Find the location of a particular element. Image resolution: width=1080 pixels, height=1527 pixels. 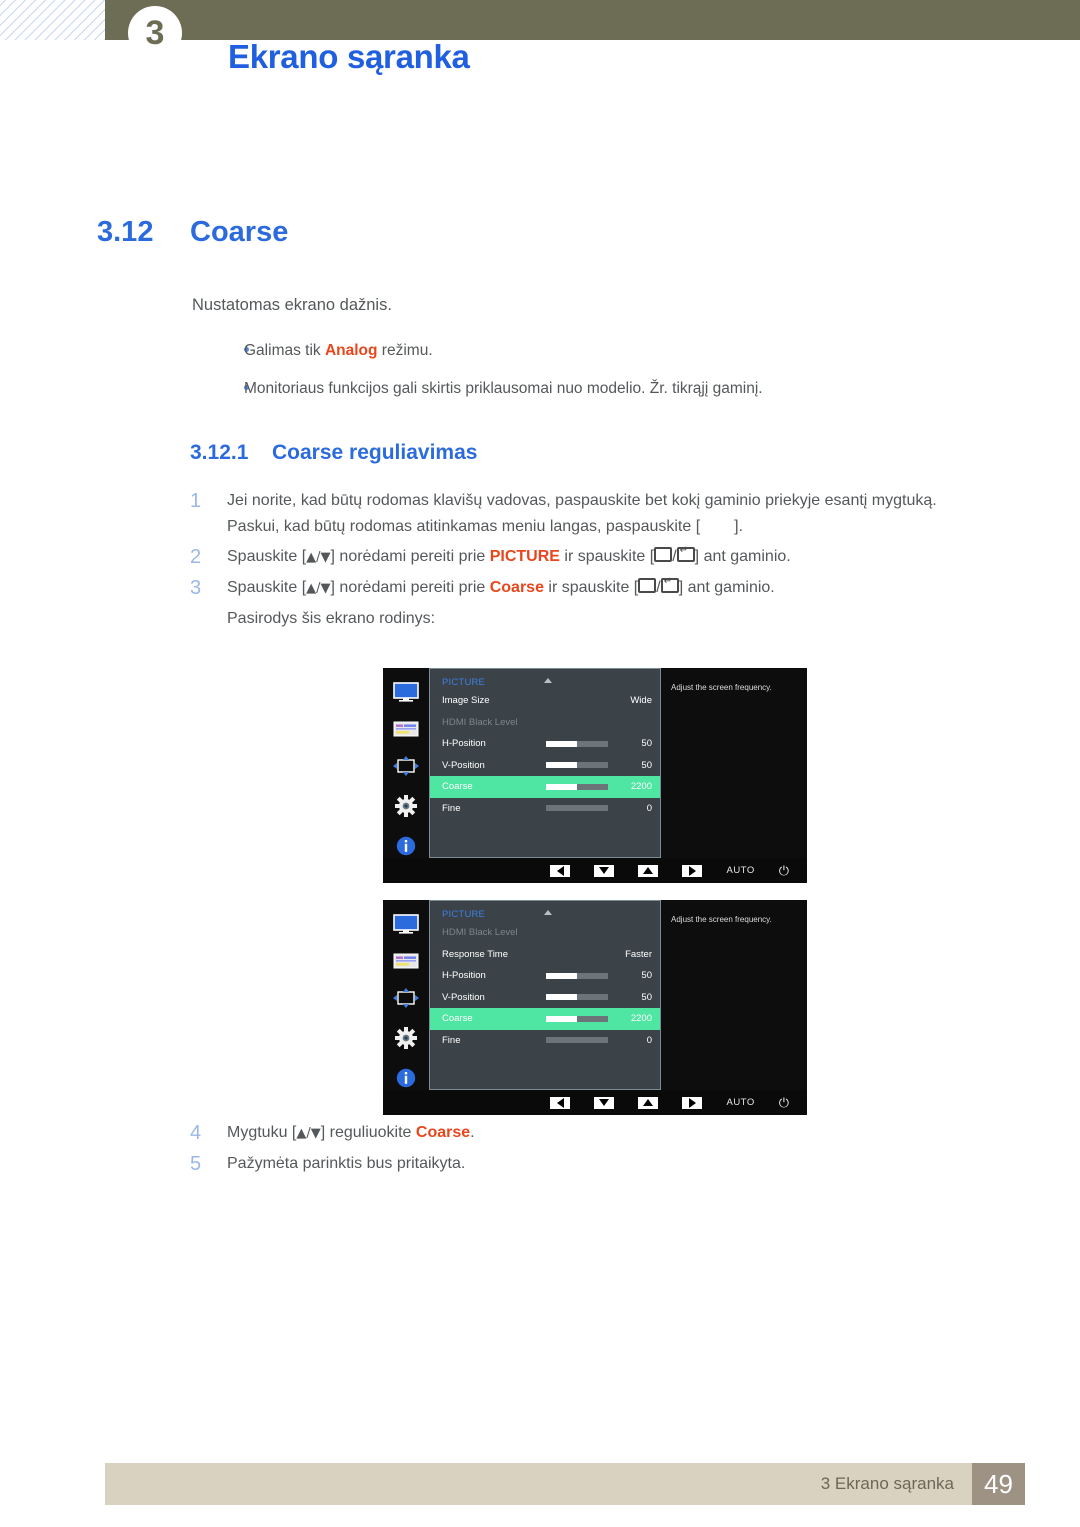

osd-menu-item-value: 0 is located at coordinates (649, 808).